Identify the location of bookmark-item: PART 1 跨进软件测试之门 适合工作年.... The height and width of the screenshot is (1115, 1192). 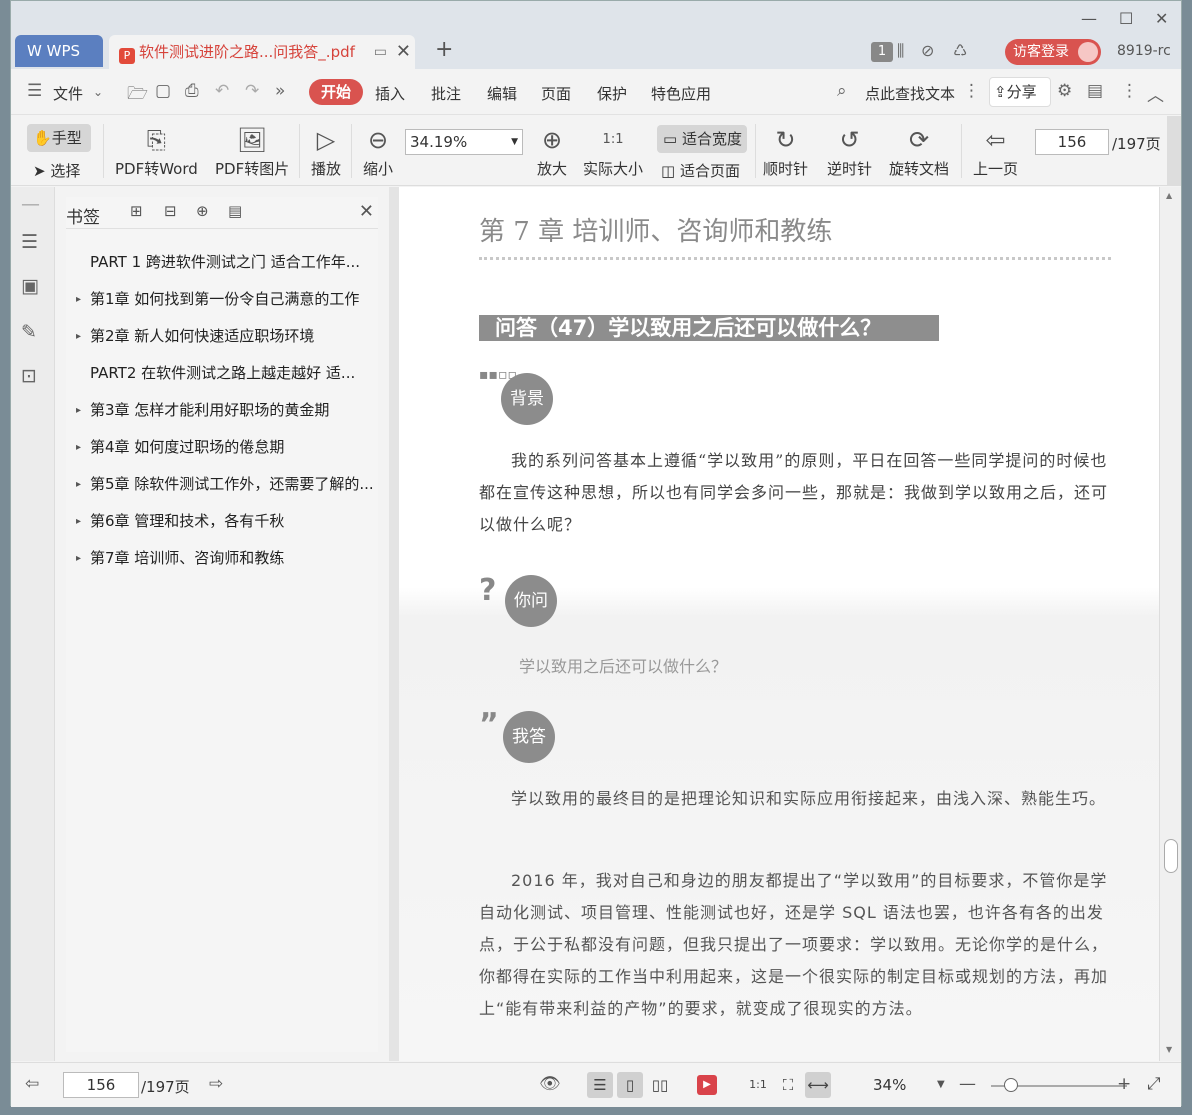
(226, 261).